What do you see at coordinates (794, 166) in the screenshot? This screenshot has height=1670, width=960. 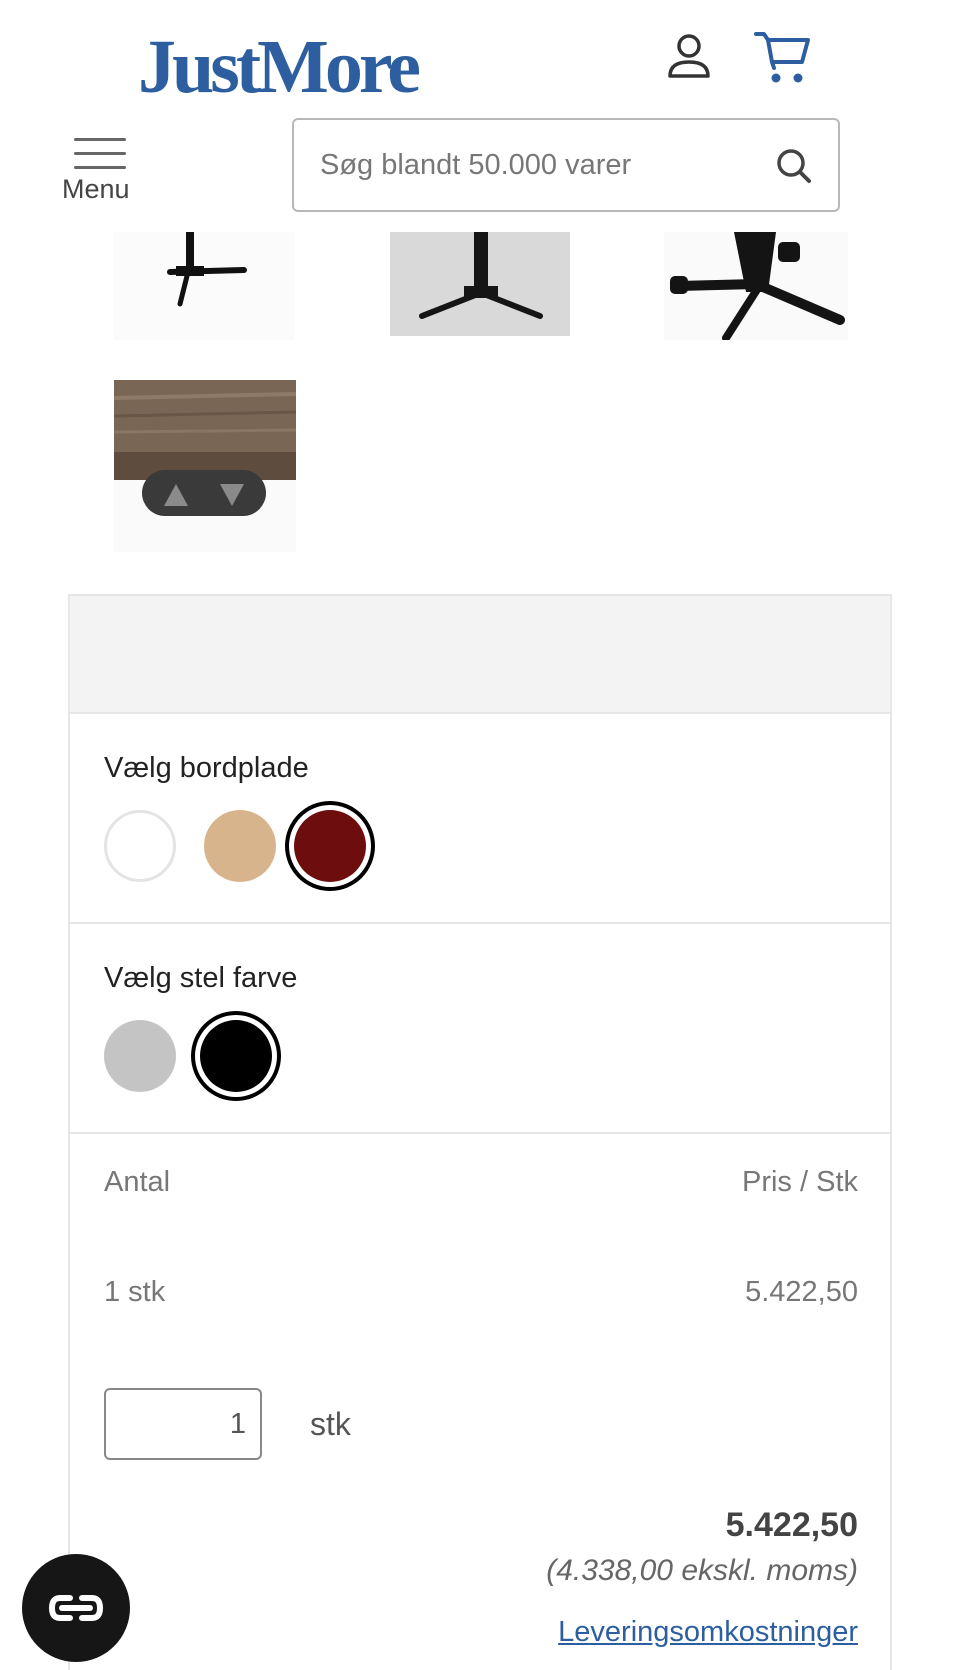 I see `search-icon` at bounding box center [794, 166].